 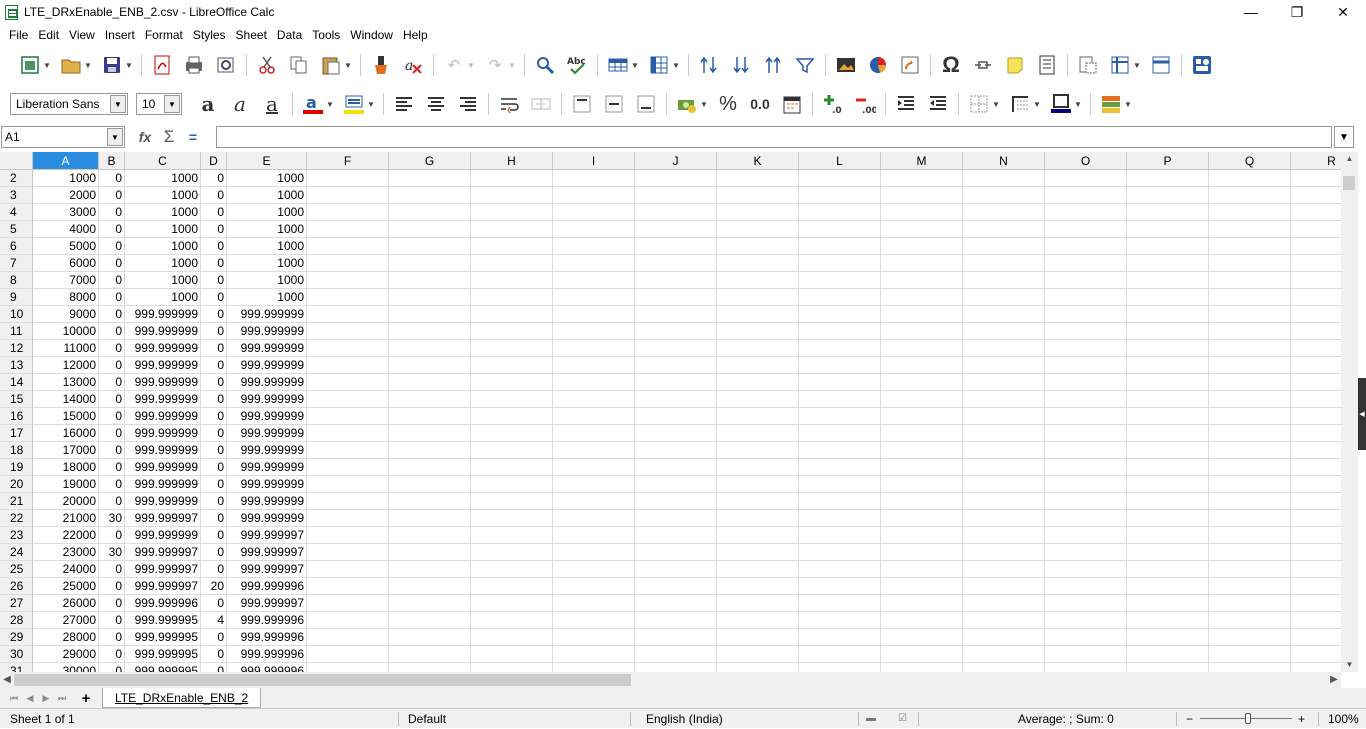 I want to click on sum-icon: Σ, so click(x=169, y=137).